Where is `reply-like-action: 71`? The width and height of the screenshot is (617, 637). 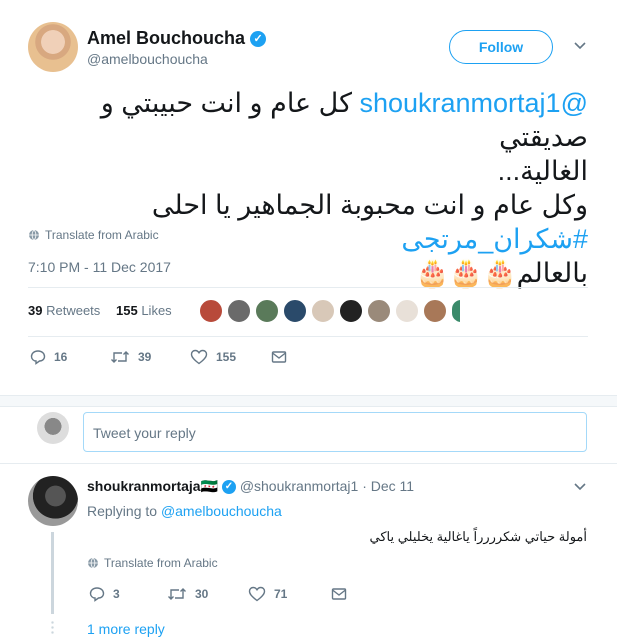 reply-like-action: 71 is located at coordinates (267, 594).